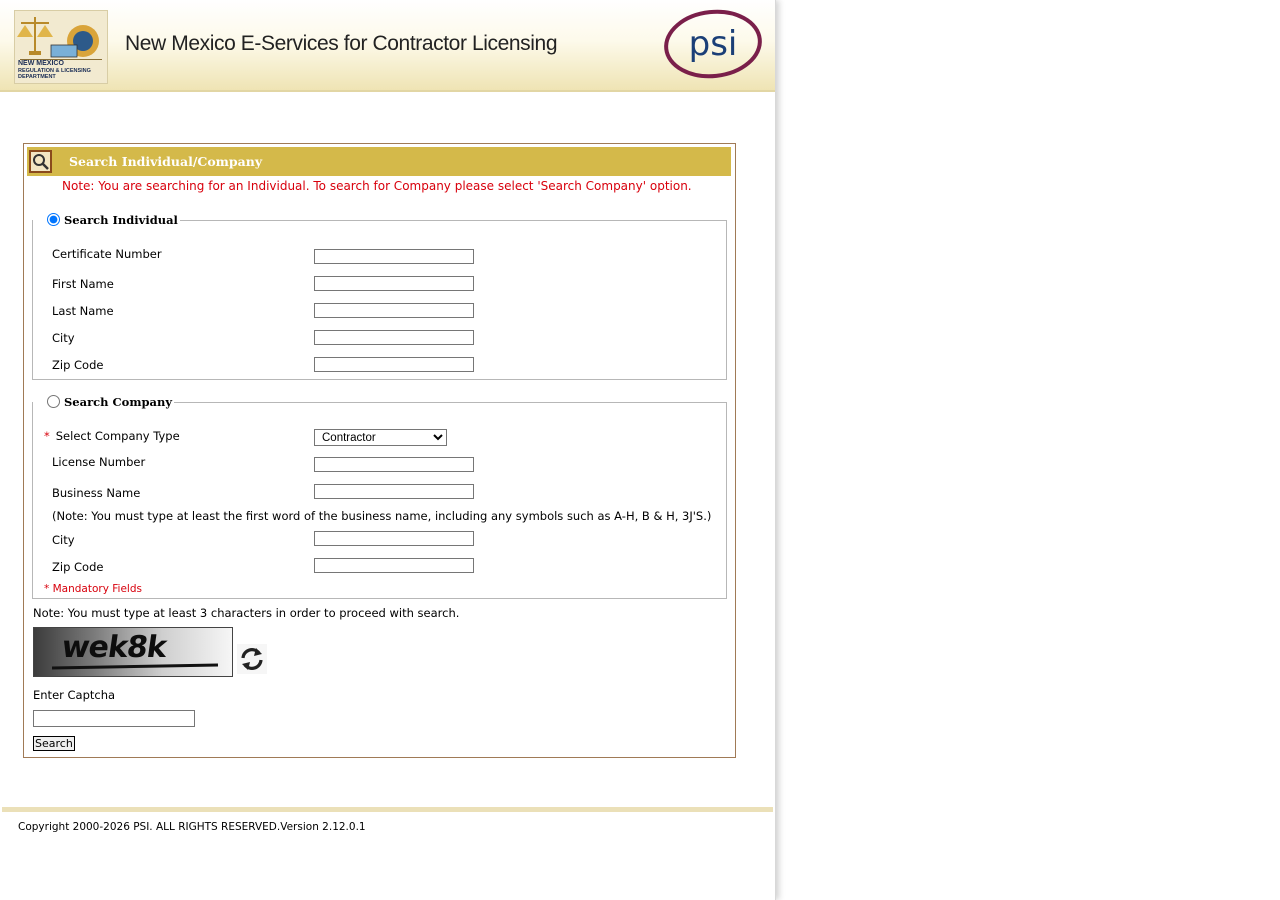  What do you see at coordinates (112, 436) in the screenshot?
I see `company-type-label: * Select Company Type` at bounding box center [112, 436].